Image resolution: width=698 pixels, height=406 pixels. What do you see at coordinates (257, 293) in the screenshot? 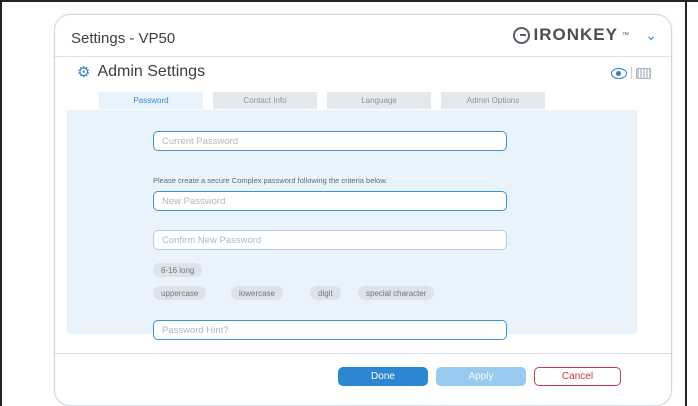
I see `criteria-lowercase-chip: lowercase` at bounding box center [257, 293].